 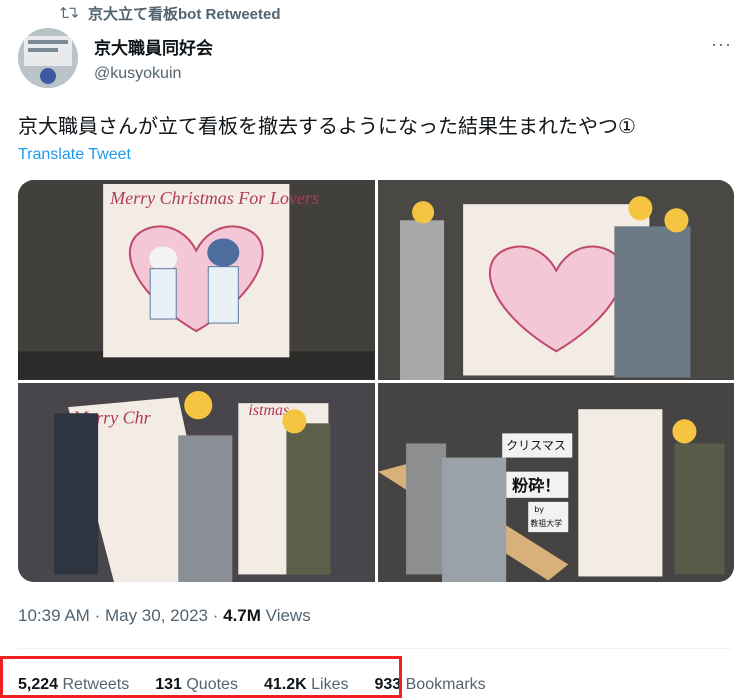 I want to click on tweet-text: 京大職員さんが立て看板を撤去するようになった結果生まれたやつ①, so click(x=327, y=127).